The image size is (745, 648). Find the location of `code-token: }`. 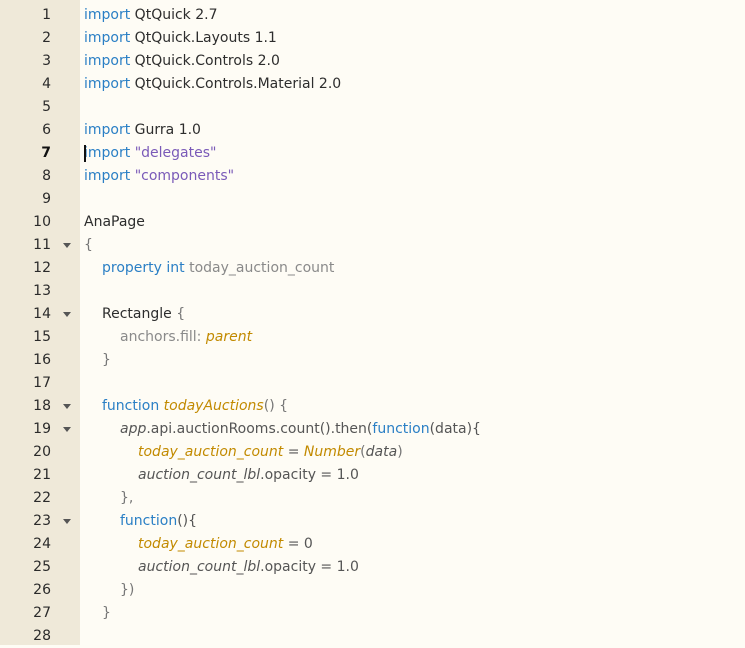

code-token: } is located at coordinates (106, 360).